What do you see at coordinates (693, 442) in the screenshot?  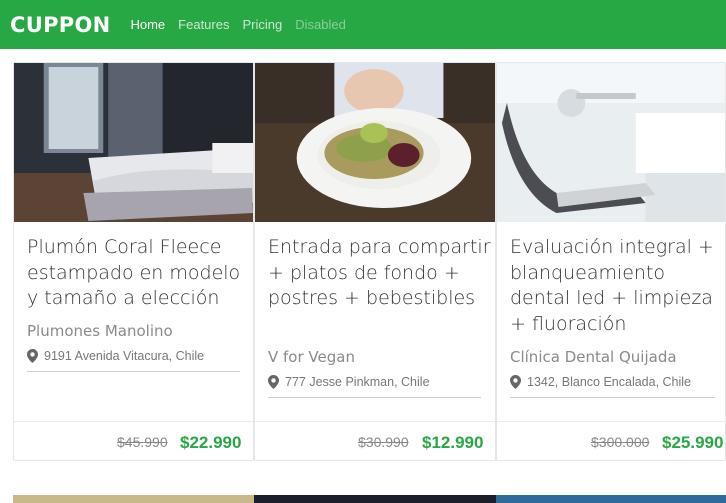 I see `new-price: $25.990` at bounding box center [693, 442].